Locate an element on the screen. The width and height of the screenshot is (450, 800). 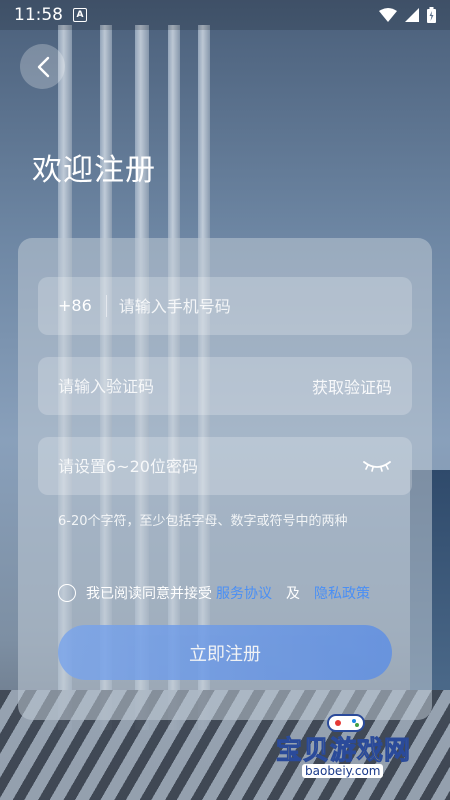
cell-signal-icon is located at coordinates (412, 15).